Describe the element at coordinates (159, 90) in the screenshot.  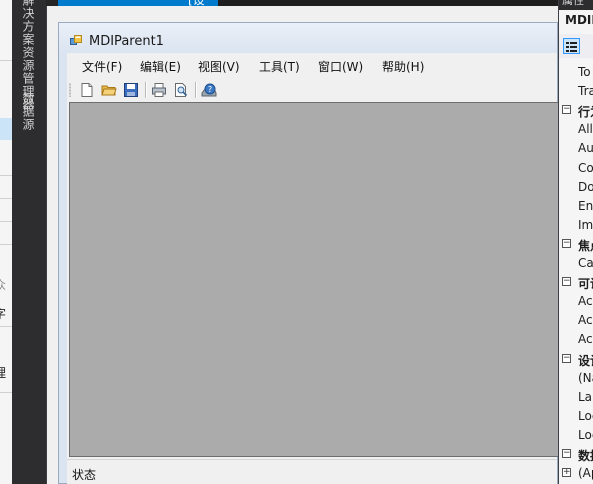
I see `print-icon` at that location.